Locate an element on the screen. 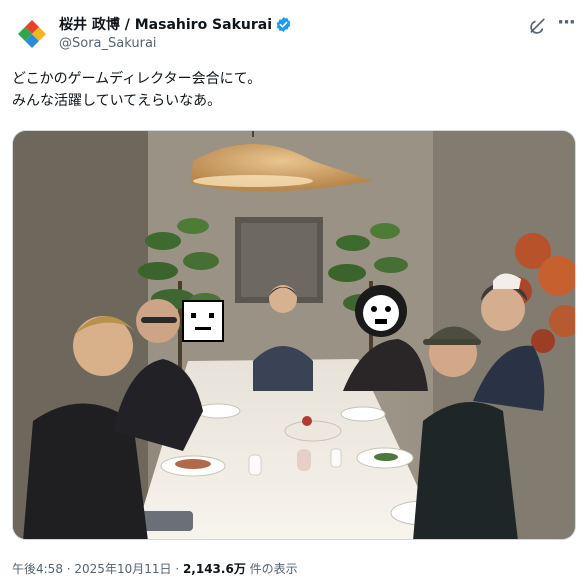 Image resolution: width=588 pixels, height=587 pixels. author-avatar is located at coordinates (32, 34).